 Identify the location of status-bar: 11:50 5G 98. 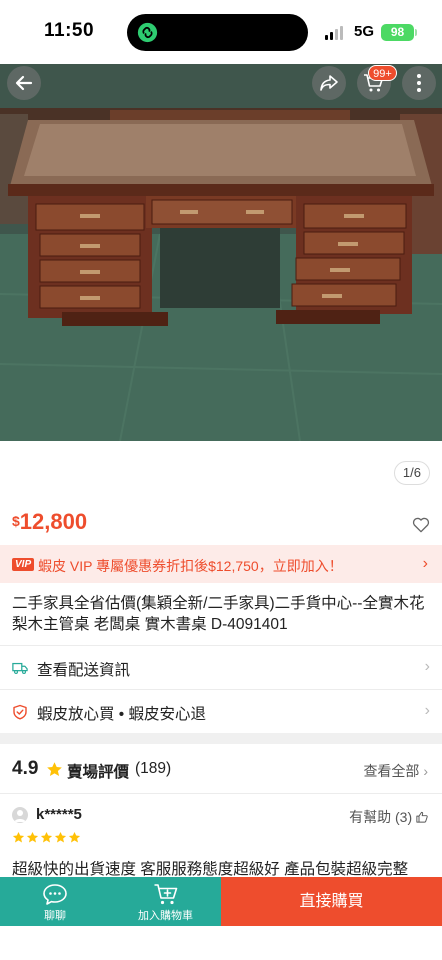
(221, 32).